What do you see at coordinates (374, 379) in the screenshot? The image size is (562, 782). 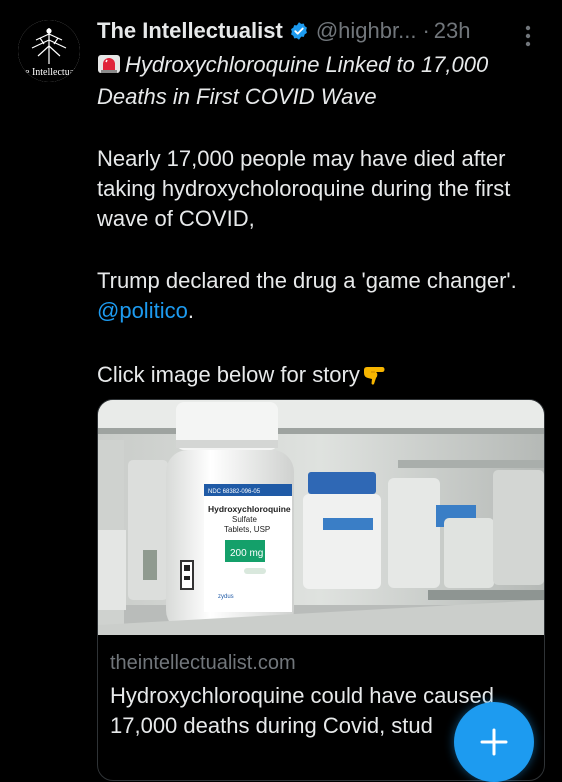 I see `pointing-hand-emoji-icon` at bounding box center [374, 379].